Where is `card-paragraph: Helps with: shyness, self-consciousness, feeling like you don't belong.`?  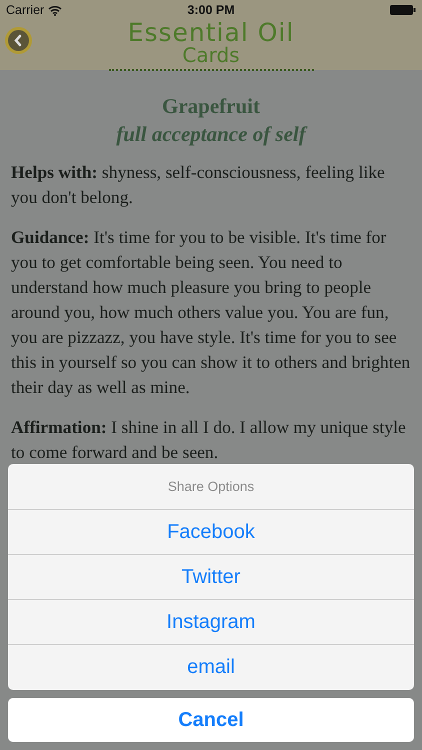 card-paragraph: Helps with: shyness, self-consciousness, feeling like you don't belong. is located at coordinates (198, 185).